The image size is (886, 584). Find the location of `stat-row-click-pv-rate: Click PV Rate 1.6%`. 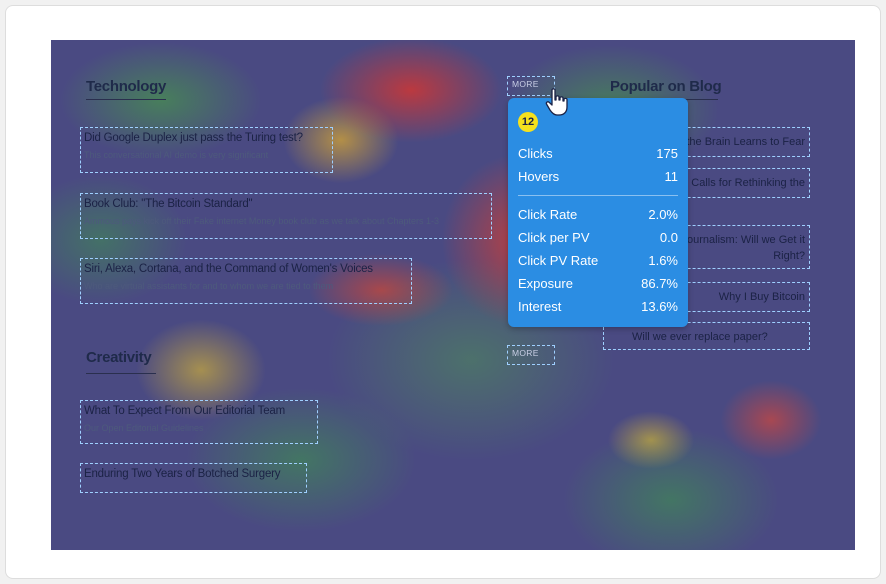

stat-row-click-pv-rate: Click PV Rate 1.6% is located at coordinates (598, 261).